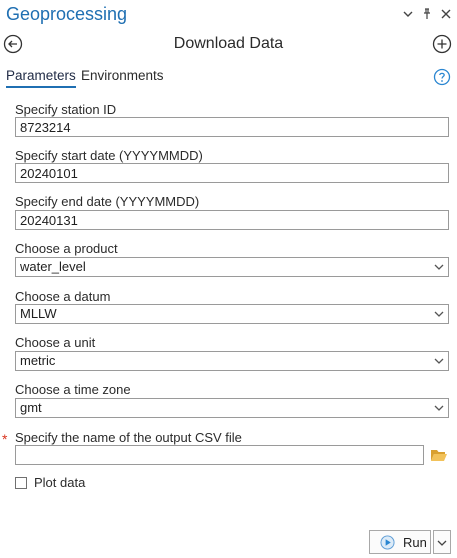  Describe the element at coordinates (107, 201) in the screenshot. I see `end-date-label: Specify end date (YYYYMMDD)` at that location.